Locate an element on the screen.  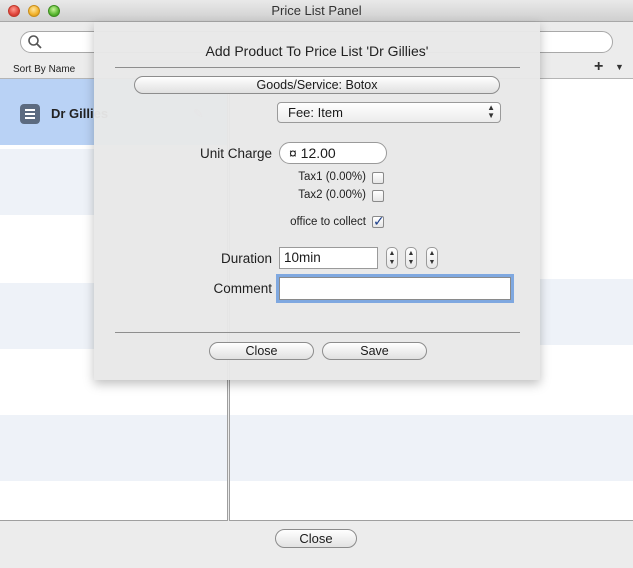
sheet-title: Add Product To Price List 'Dr Gillies' is located at coordinates (317, 51).